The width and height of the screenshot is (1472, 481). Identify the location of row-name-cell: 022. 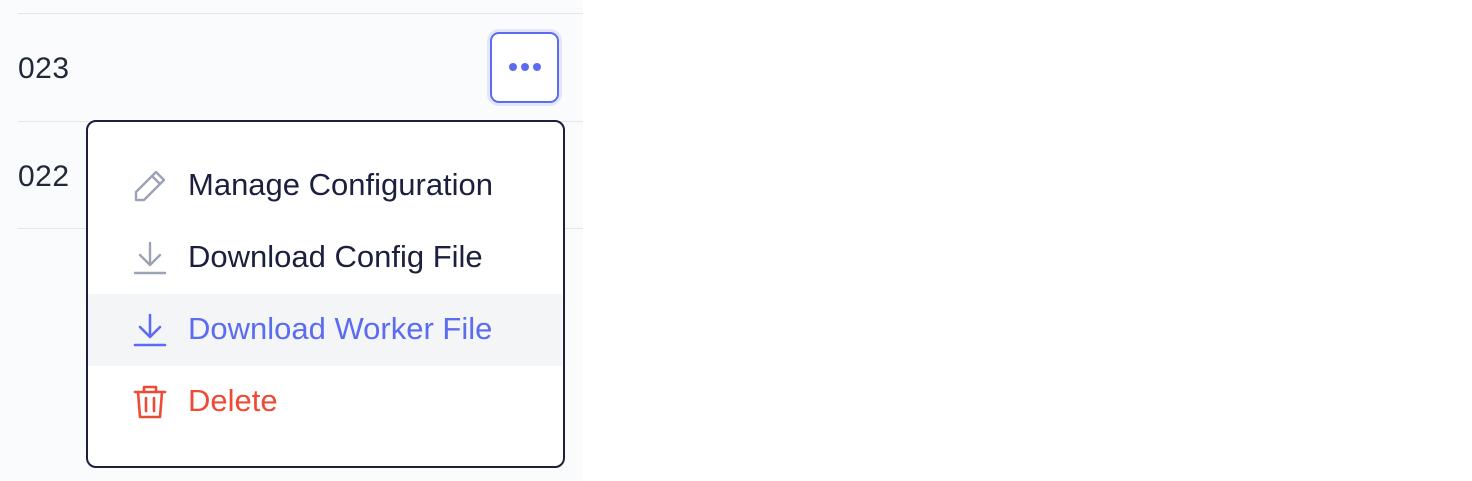
(44, 176).